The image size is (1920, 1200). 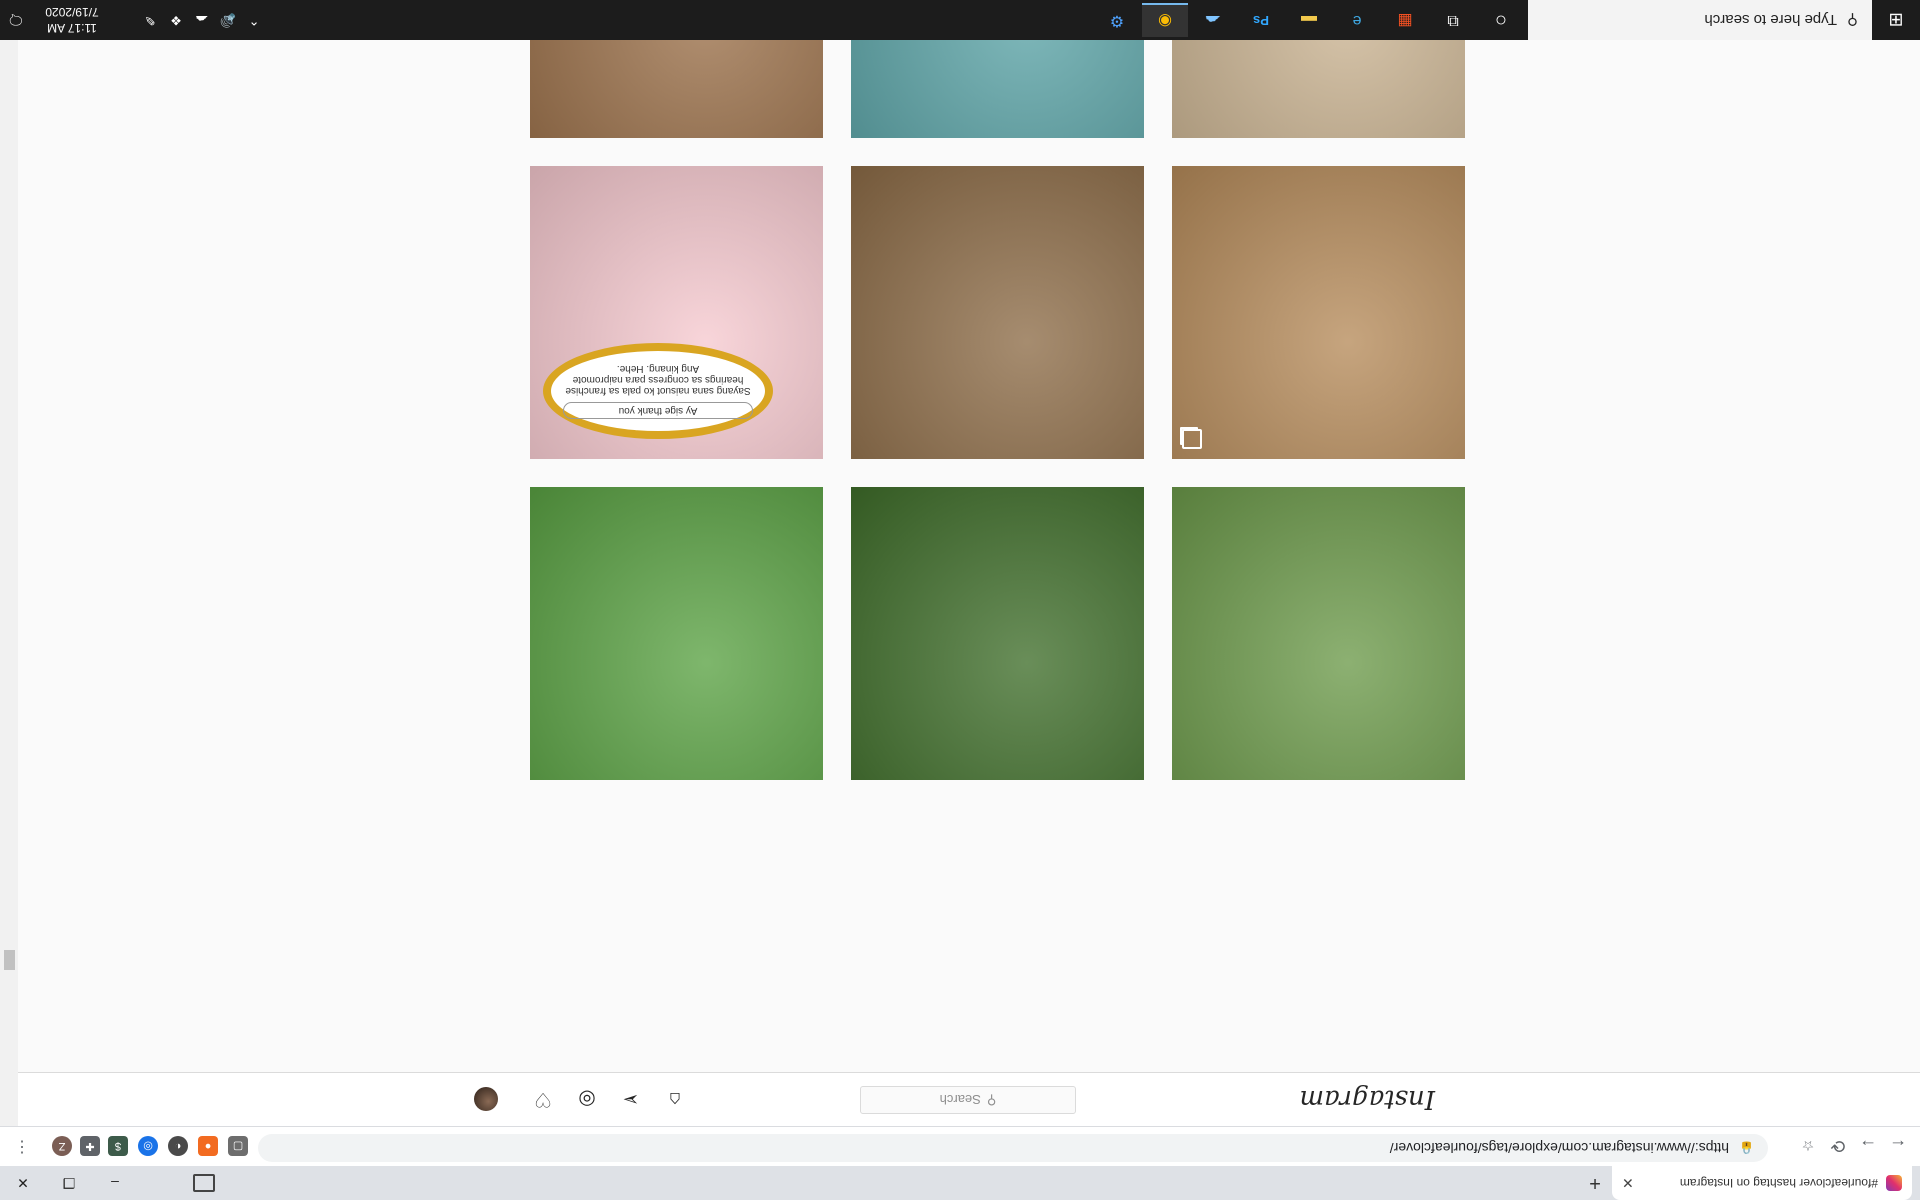 What do you see at coordinates (1896, 20) in the screenshot?
I see `start-button: ⊞` at bounding box center [1896, 20].